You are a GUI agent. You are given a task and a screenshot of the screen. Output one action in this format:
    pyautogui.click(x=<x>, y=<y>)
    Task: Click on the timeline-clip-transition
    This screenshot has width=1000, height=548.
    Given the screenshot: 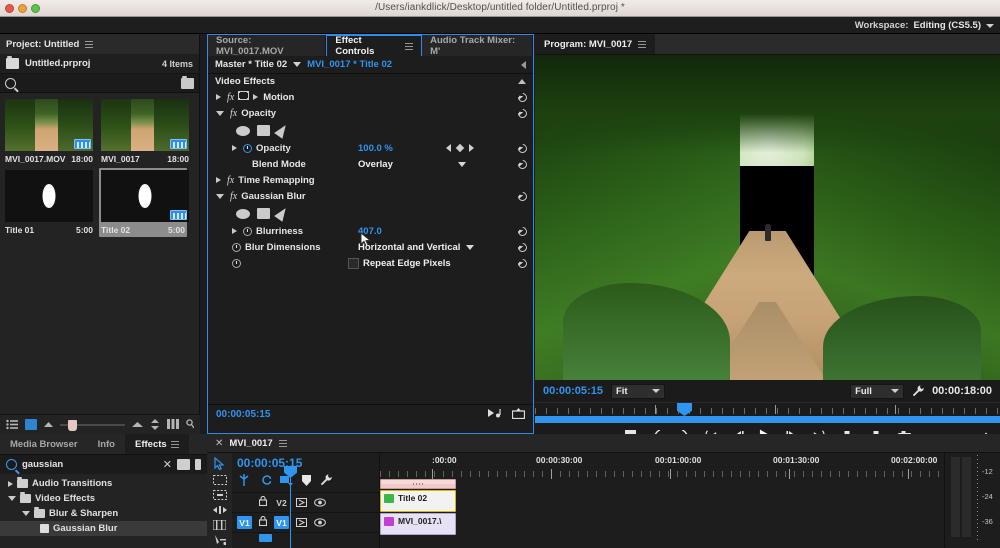 What is the action you would take?
    pyautogui.click(x=418, y=484)
    